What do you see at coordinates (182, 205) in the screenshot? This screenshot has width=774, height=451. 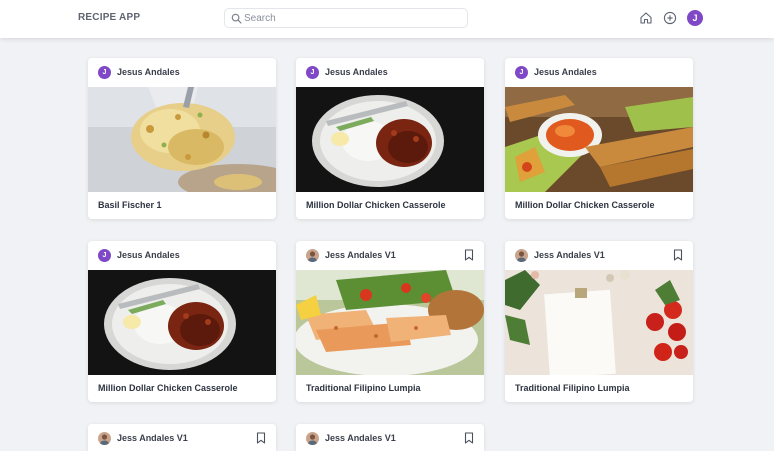 I see `recipe-title: Basil Fischer 1` at bounding box center [182, 205].